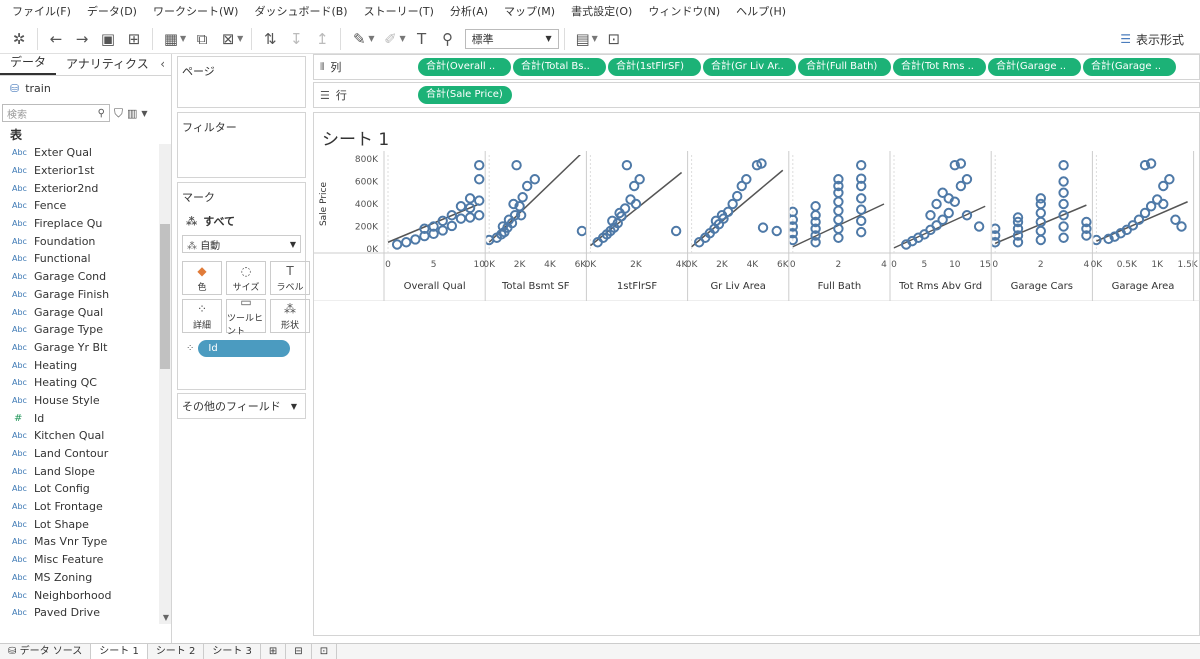 This screenshot has height=659, width=1200. I want to click on measure-pill: 合計(Overall .., so click(464, 67).